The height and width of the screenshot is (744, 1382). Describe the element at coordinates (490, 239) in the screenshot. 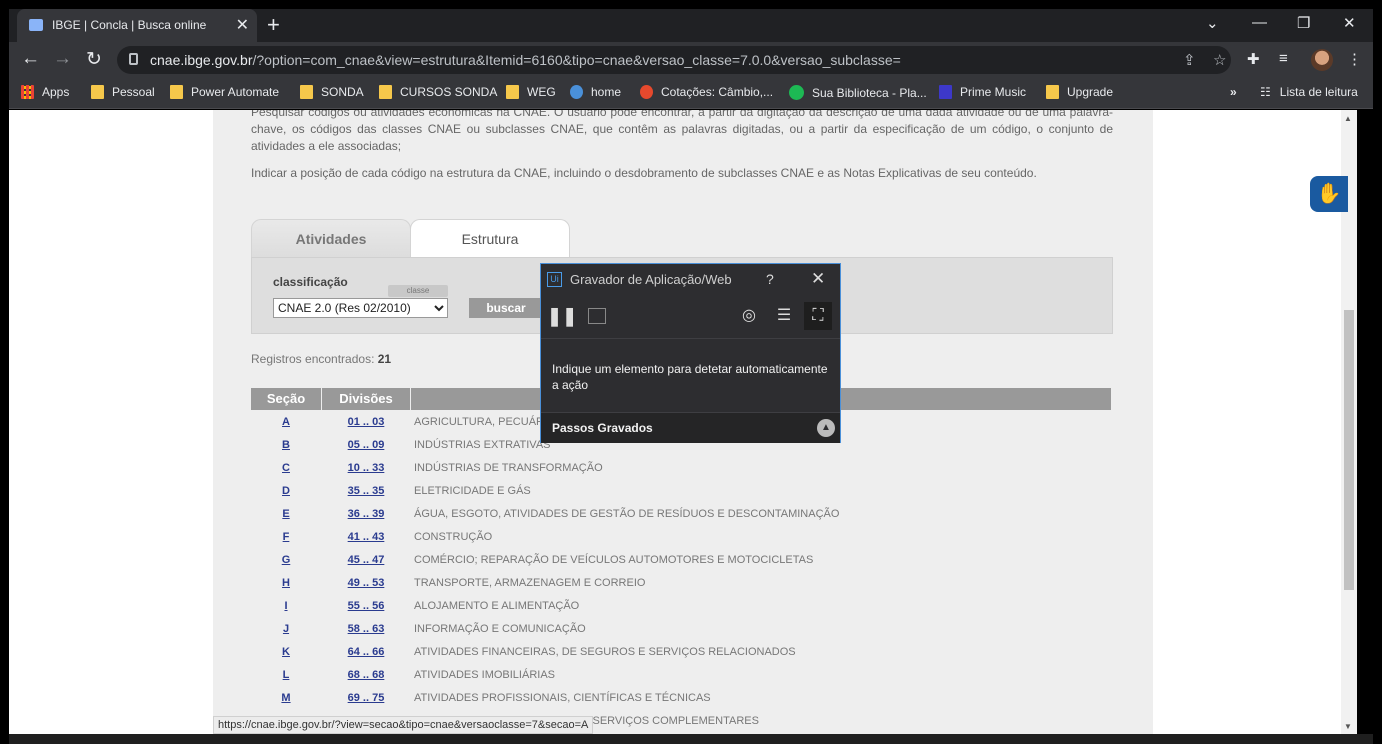

I see `tab-estrutura: Estrutura` at that location.